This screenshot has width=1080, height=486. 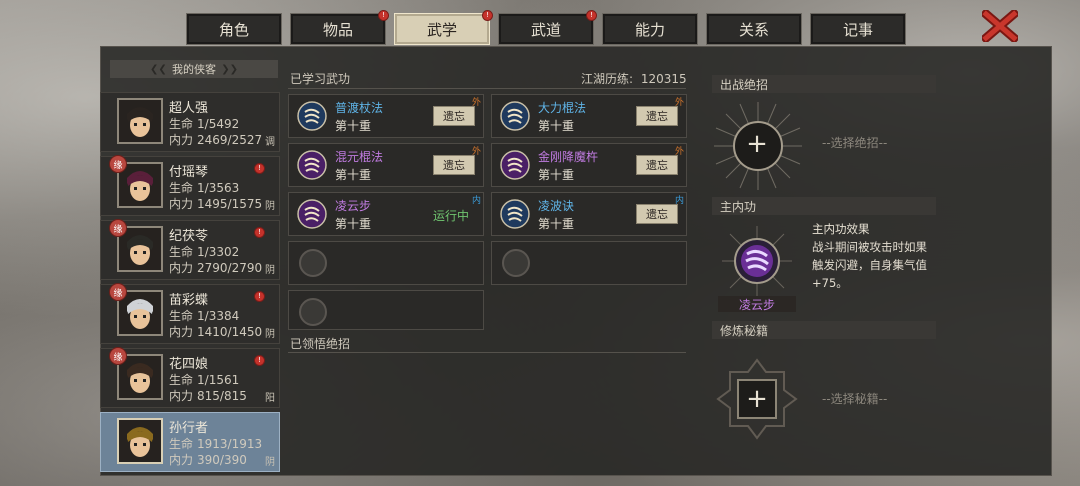 What do you see at coordinates (215, 267) in the screenshot?
I see `hero-mp: 内力 2790/2790` at bounding box center [215, 267].